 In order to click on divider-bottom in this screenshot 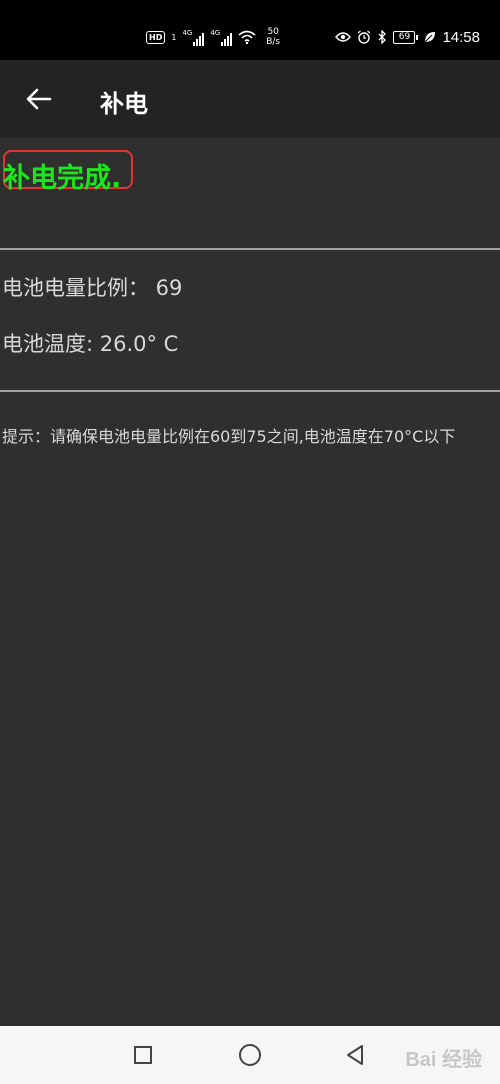, I will do `click(250, 391)`.